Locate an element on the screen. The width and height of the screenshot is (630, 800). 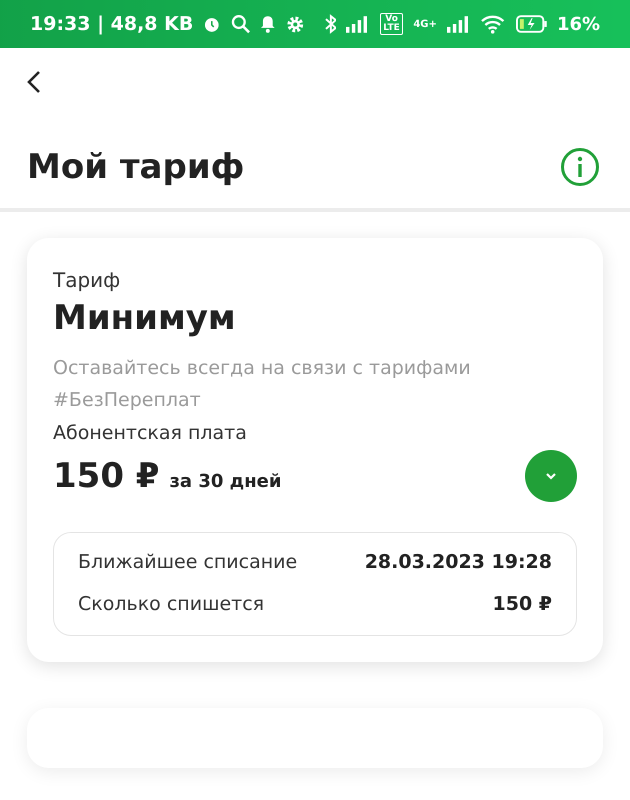
fee-label: Абонентская плата is located at coordinates (150, 433).